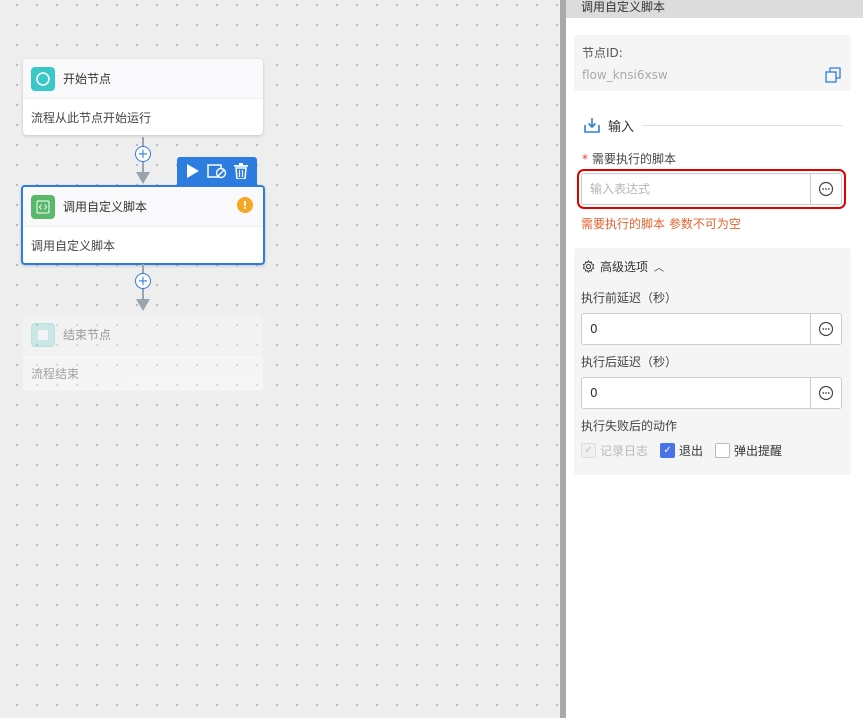 This screenshot has height=718, width=863. Describe the element at coordinates (602, 53) in the screenshot. I see `node-id-label: 节点ID:` at that location.